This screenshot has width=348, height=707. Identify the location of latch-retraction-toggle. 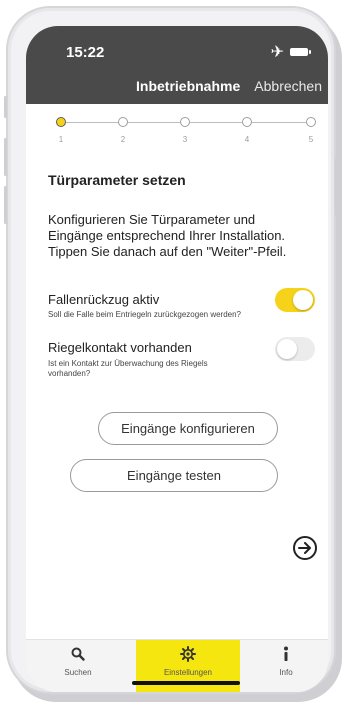
(295, 300).